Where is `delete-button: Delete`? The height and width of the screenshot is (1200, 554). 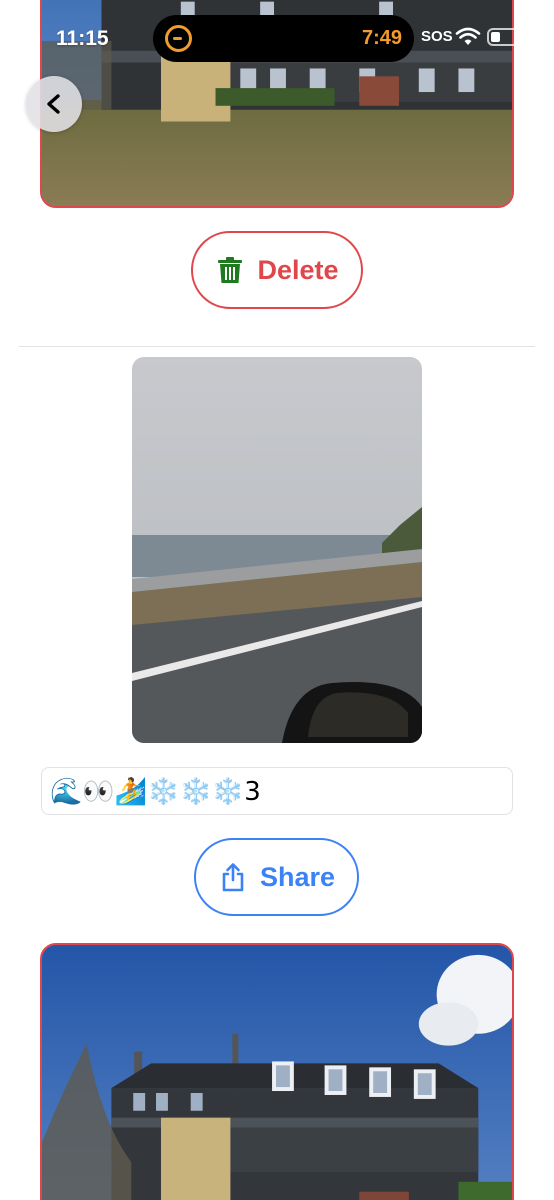 delete-button: Delete is located at coordinates (277, 270).